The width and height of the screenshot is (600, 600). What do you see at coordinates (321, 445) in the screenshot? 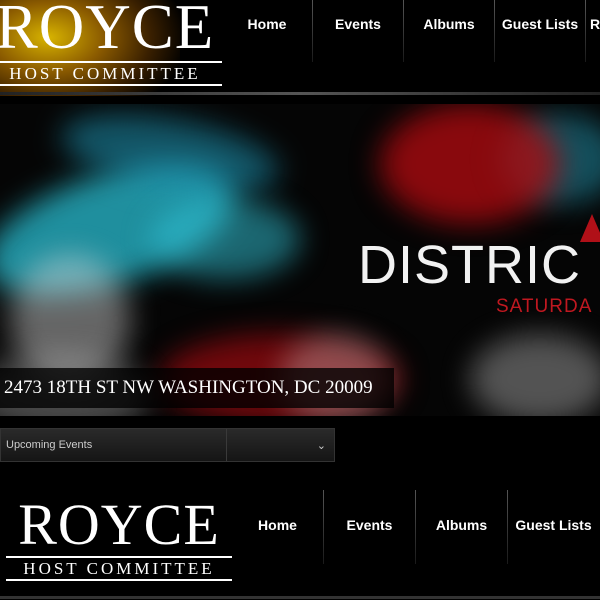
I see `chevron-down-icon: ⌄` at bounding box center [321, 445].